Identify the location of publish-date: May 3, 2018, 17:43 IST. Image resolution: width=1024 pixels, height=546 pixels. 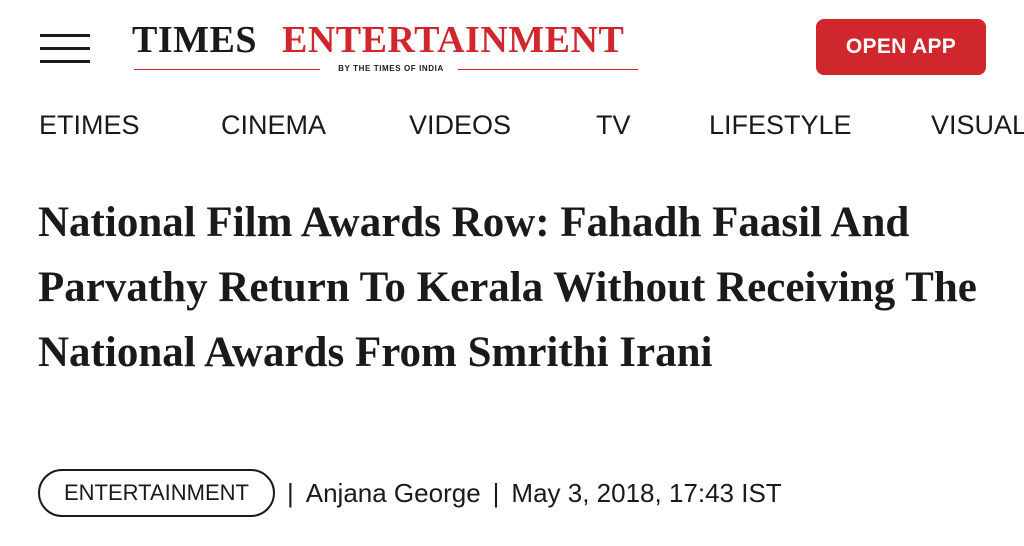
(646, 492).